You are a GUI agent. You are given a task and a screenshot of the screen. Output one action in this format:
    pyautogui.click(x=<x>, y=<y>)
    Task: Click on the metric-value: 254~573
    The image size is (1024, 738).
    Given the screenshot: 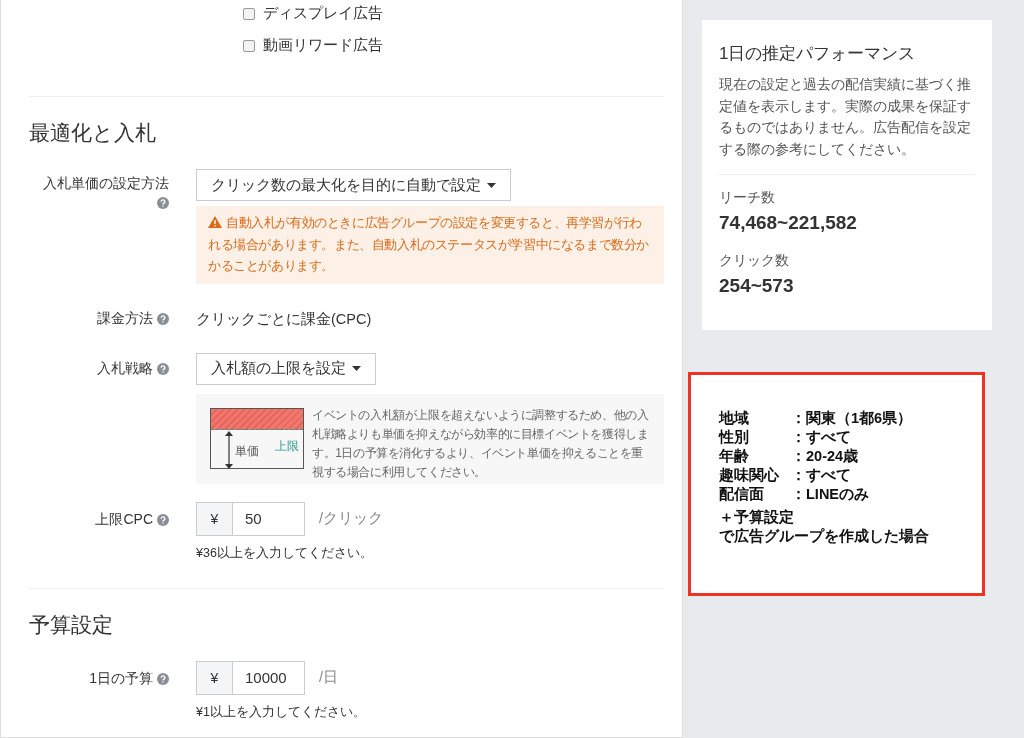 What is the action you would take?
    pyautogui.click(x=757, y=286)
    